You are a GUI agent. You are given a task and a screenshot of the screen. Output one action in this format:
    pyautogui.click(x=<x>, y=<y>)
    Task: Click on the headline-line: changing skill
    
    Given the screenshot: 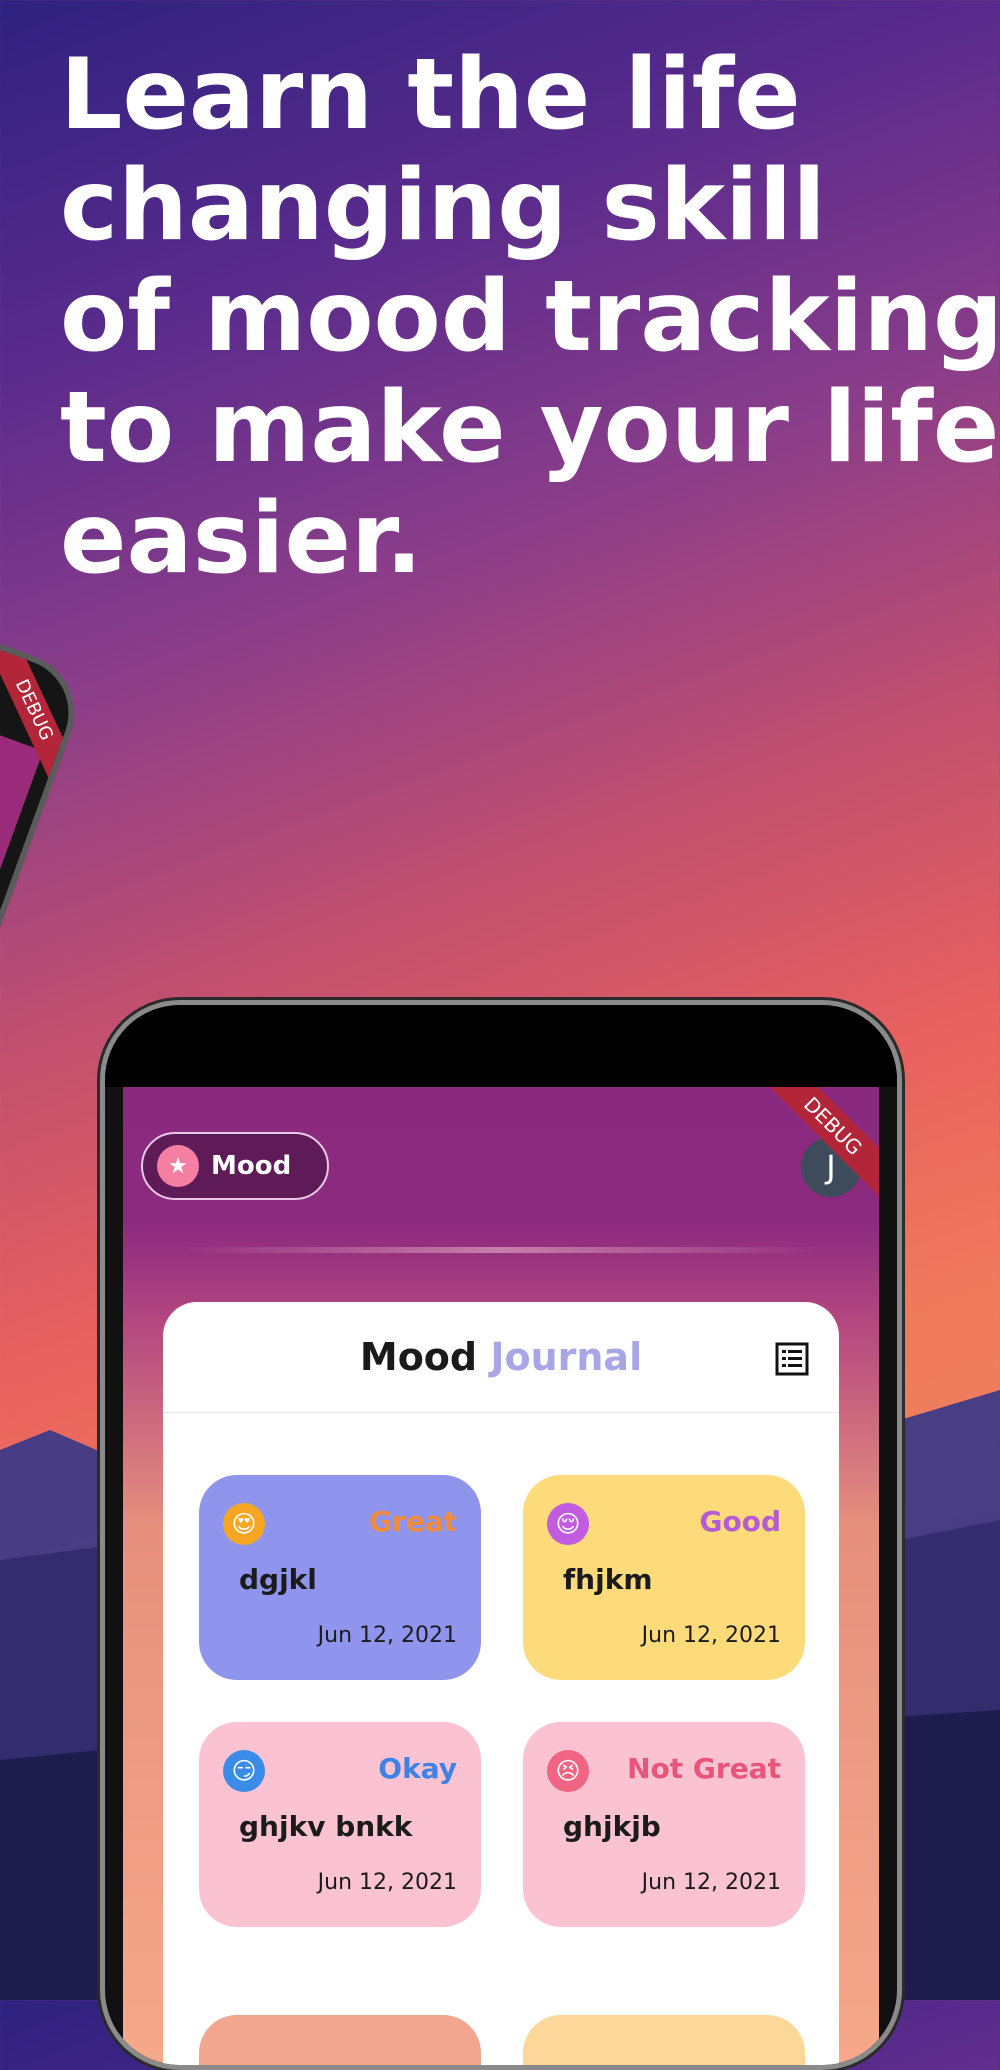 What is the action you would take?
    pyautogui.click(x=443, y=206)
    